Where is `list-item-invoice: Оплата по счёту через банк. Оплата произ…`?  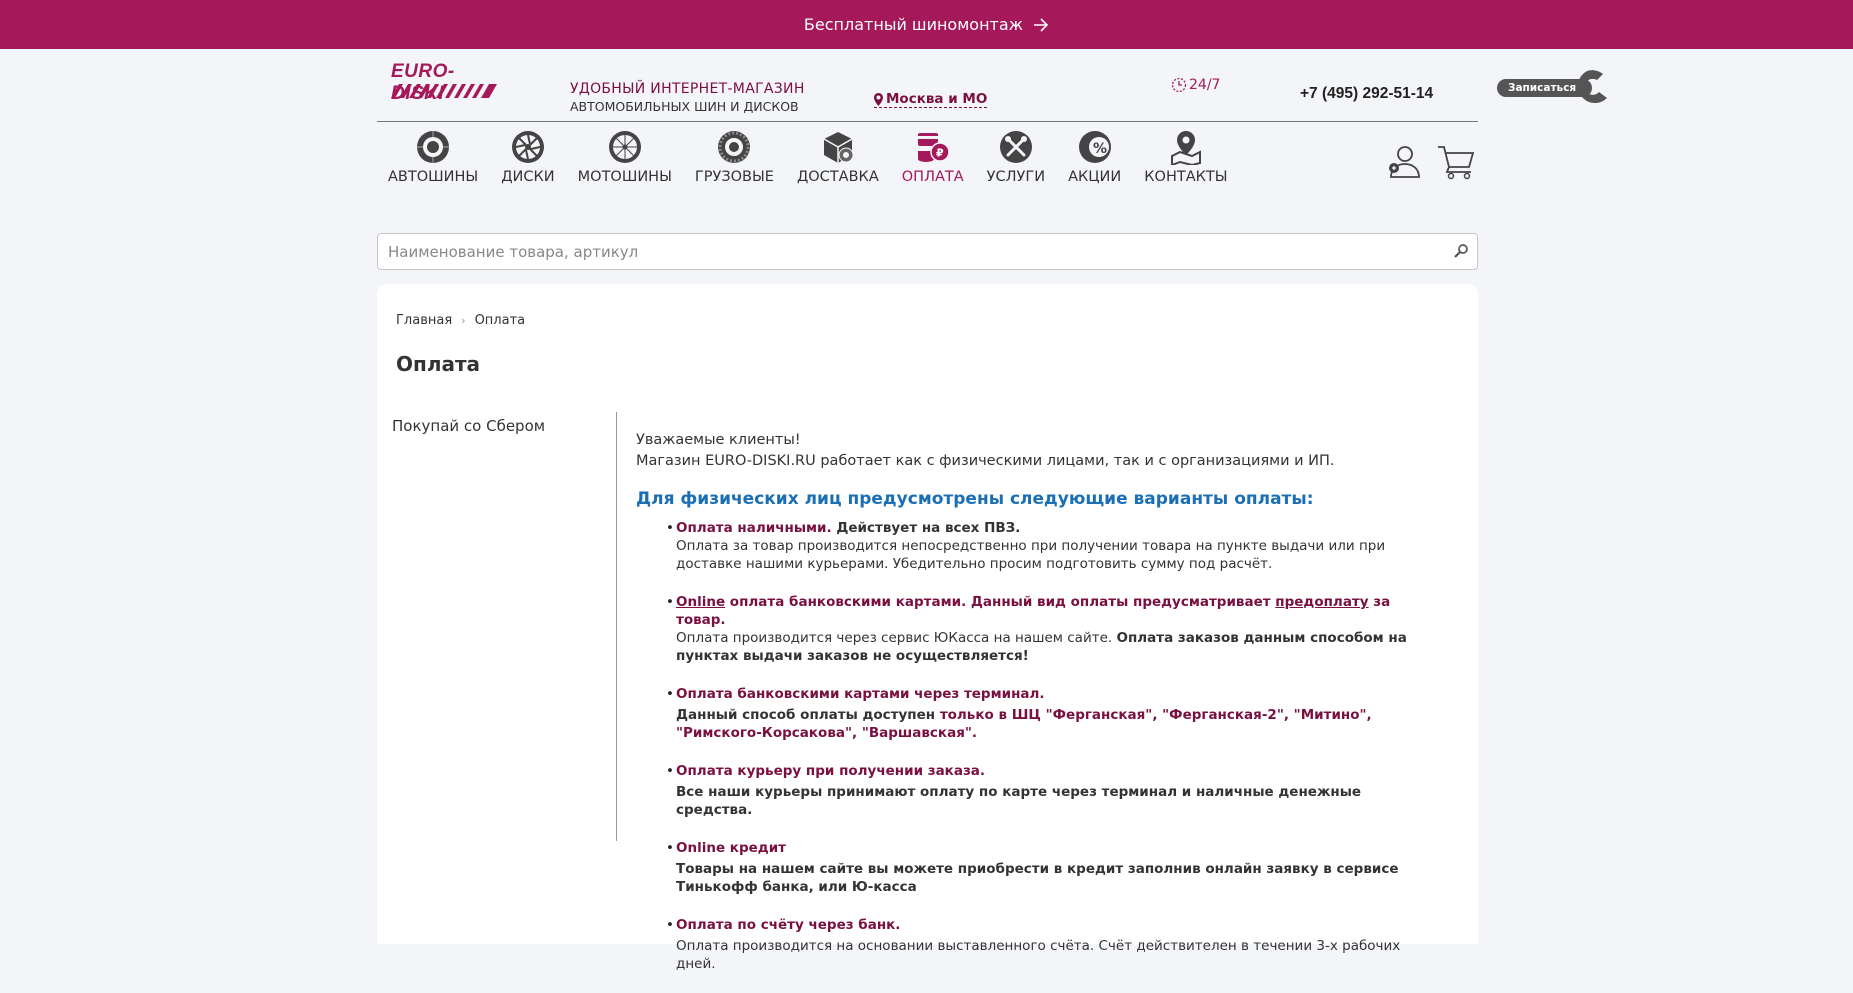 list-item-invoice: Оплата по счёту через банк. Оплата произ… is located at coordinates (1051, 944).